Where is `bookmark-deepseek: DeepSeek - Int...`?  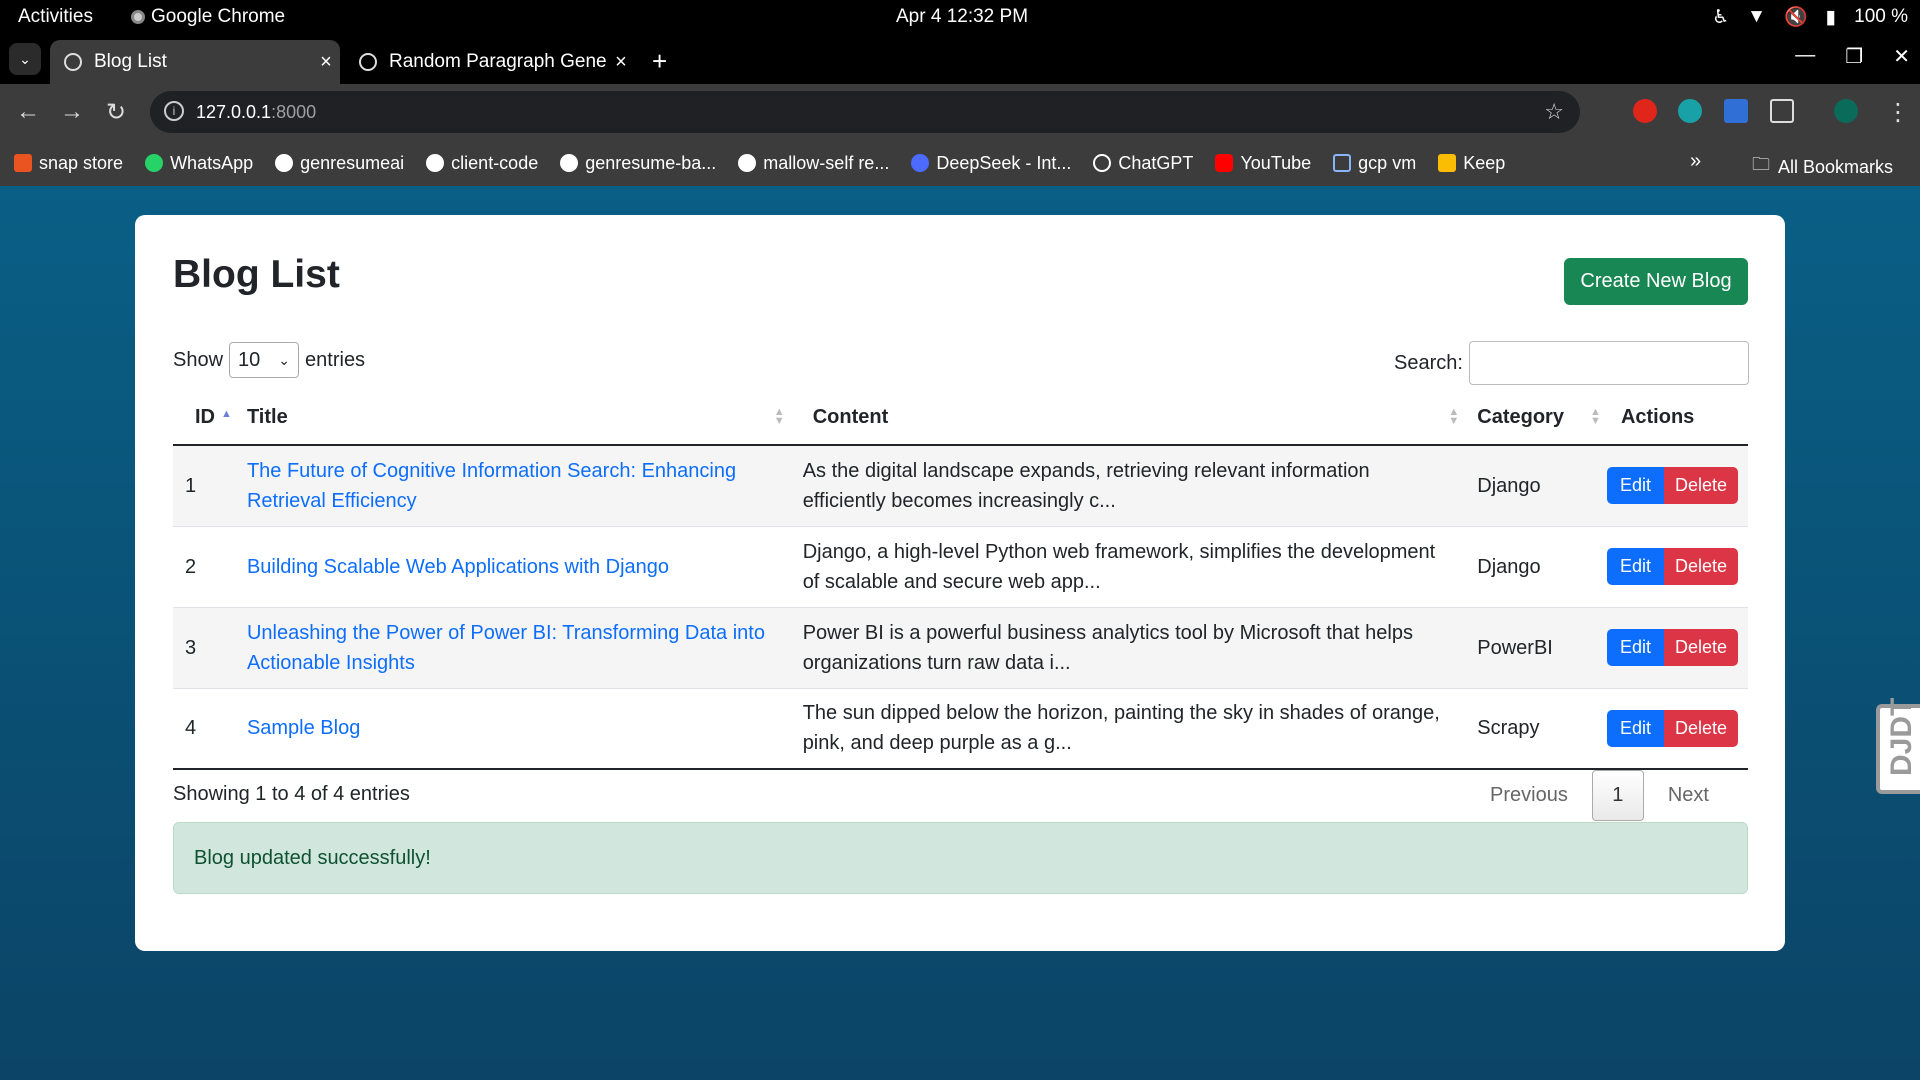
bookmark-deepseek: DeepSeek - Int... is located at coordinates (991, 163).